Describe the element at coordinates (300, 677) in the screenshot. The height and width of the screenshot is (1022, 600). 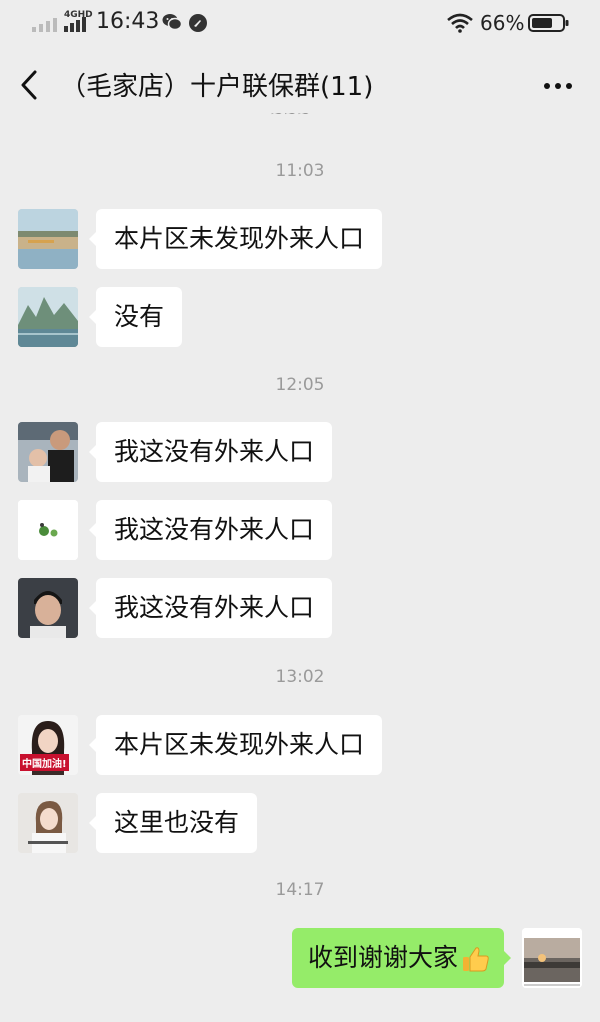
I see `timestamp: 13:02` at that location.